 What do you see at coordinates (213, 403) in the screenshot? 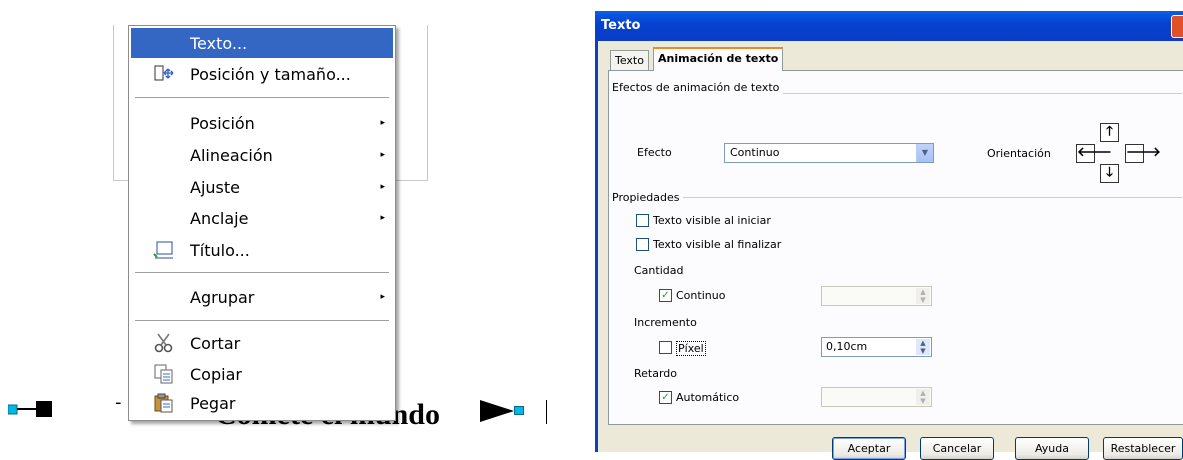
I see `menu-item-label: Pegar` at bounding box center [213, 403].